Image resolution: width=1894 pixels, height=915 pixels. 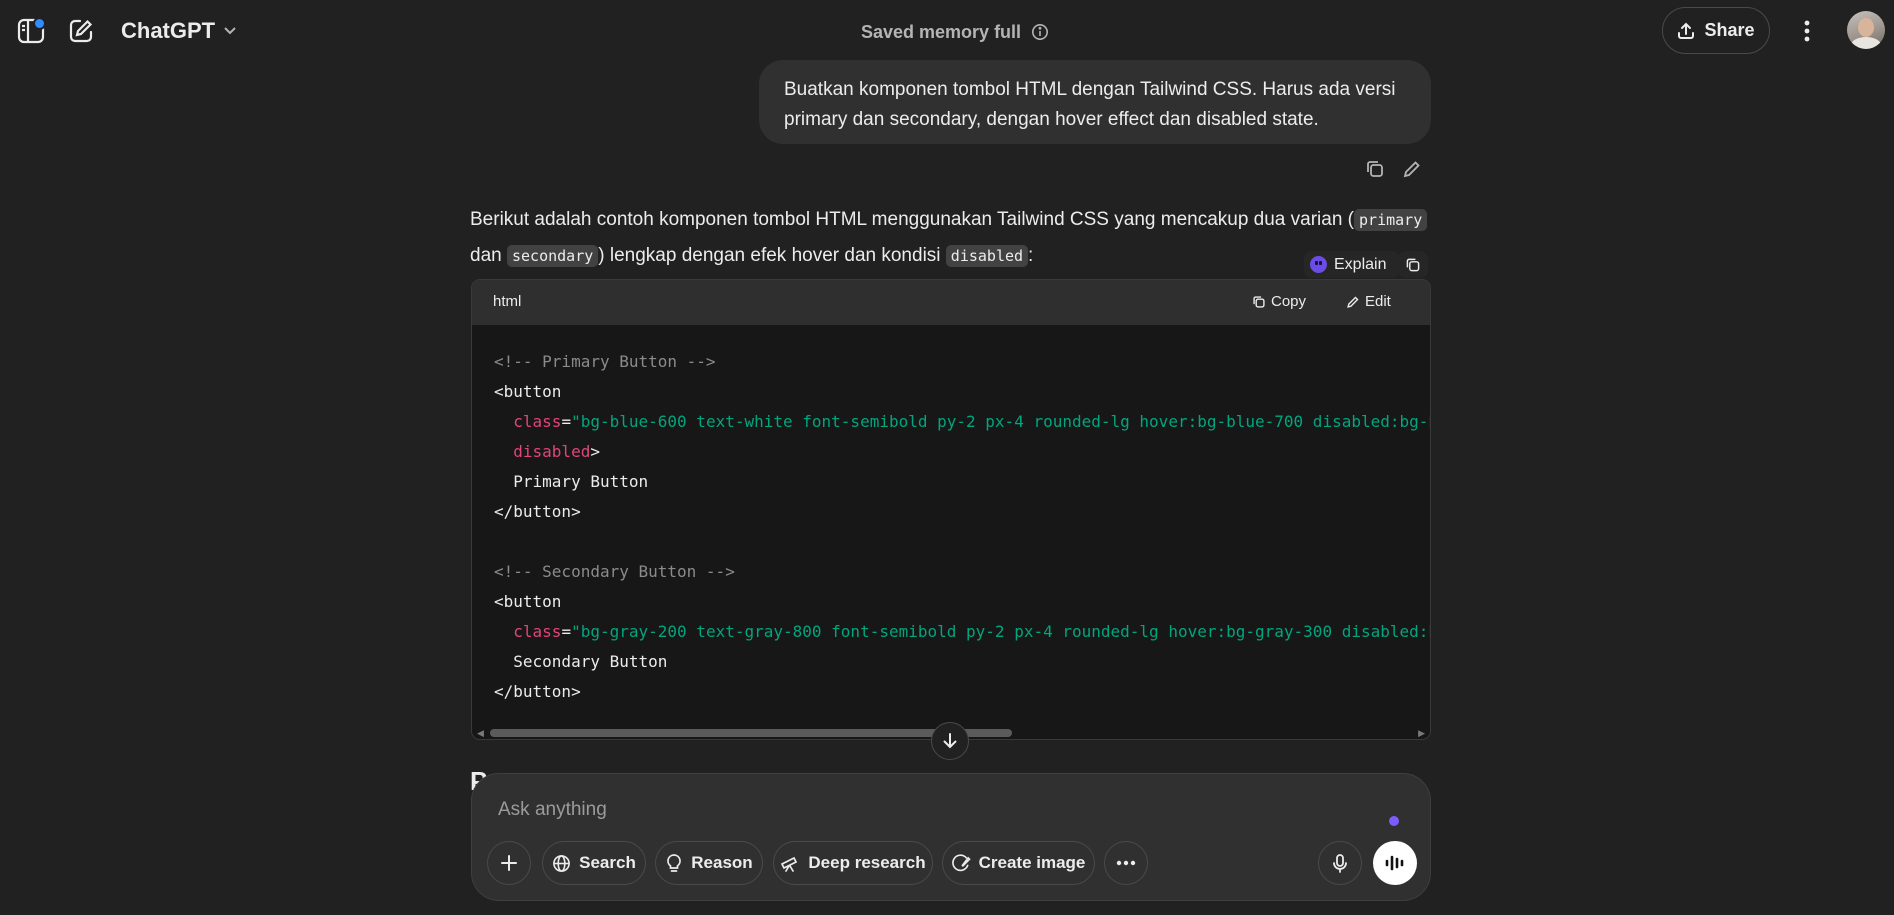 I want to click on code-copy-label: Copy, so click(x=1289, y=301).